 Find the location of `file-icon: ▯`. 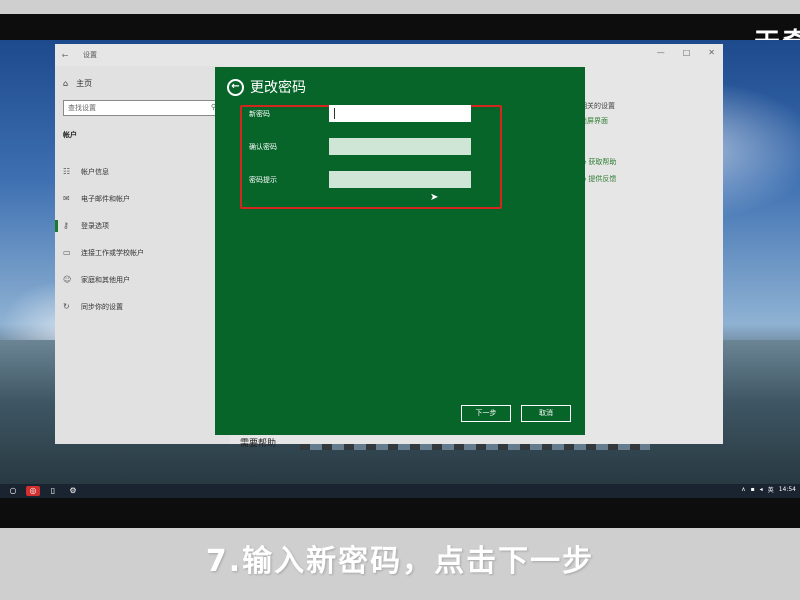

file-icon: ▯ is located at coordinates (53, 491).